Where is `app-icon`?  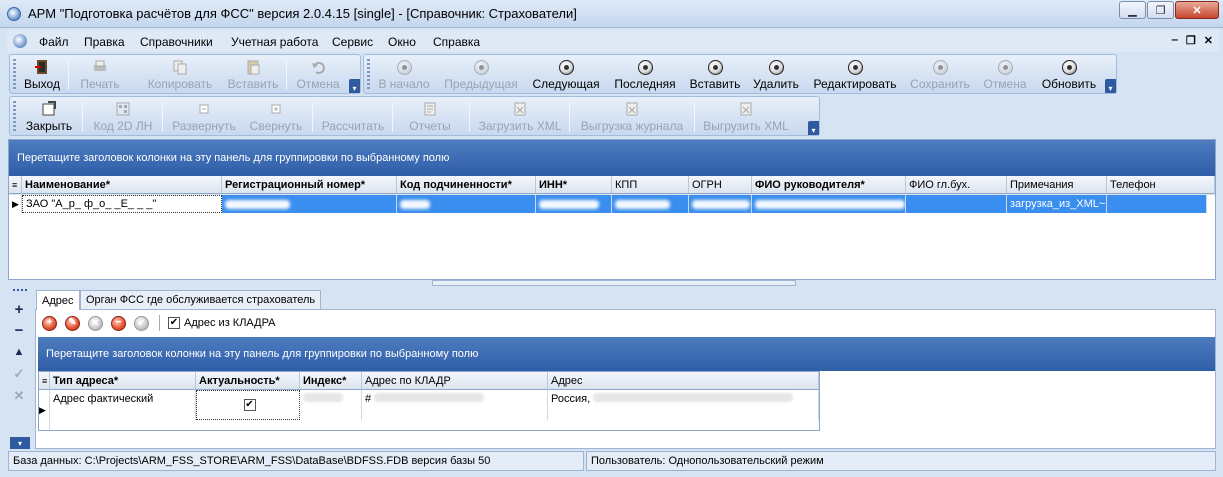 app-icon is located at coordinates (14, 14).